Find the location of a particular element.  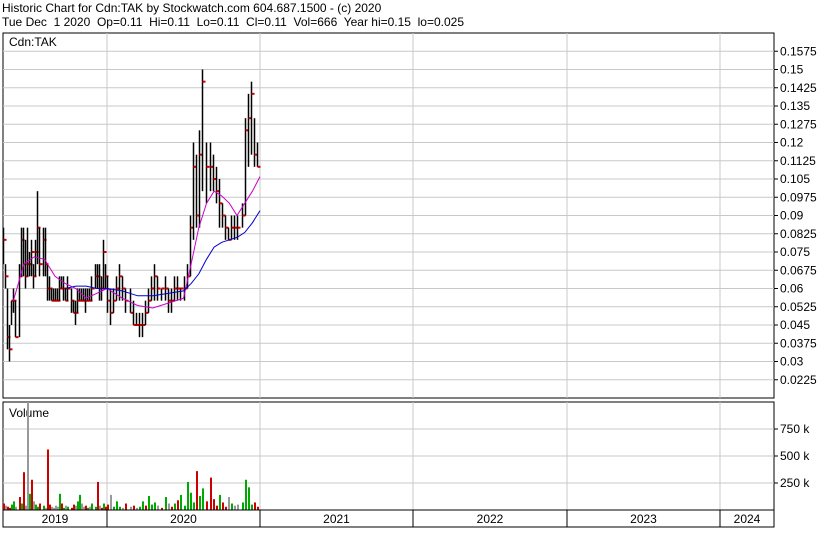

price-tick-label: 0.12 is located at coordinates (792, 143).